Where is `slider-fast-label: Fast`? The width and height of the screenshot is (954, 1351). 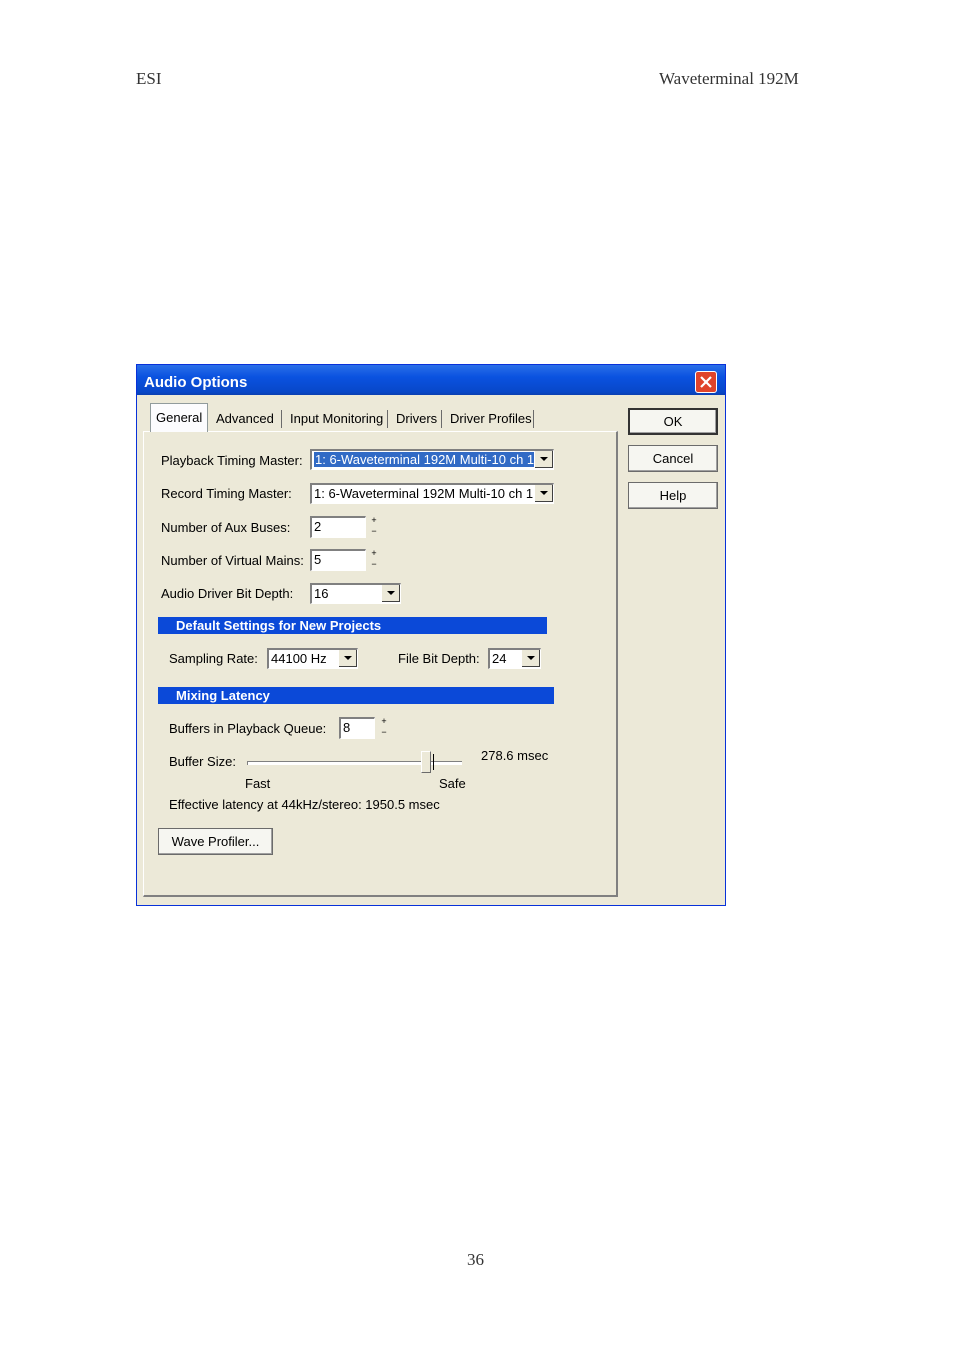 slider-fast-label: Fast is located at coordinates (258, 783).